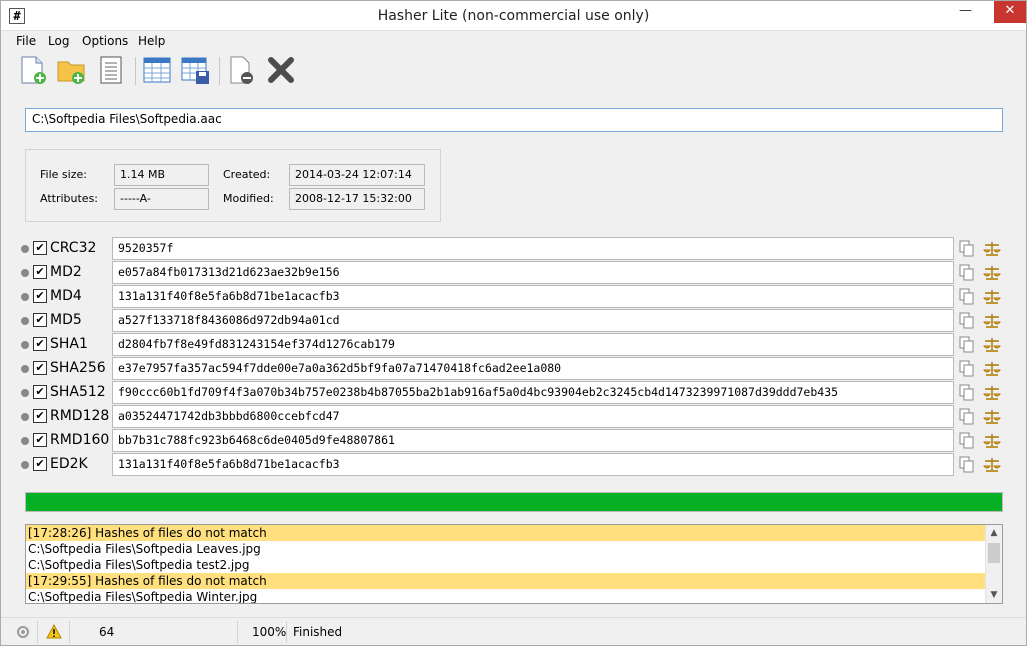 The width and height of the screenshot is (1027, 646). What do you see at coordinates (80, 440) in the screenshot?
I see `hash-algorithm-label: RMD160` at bounding box center [80, 440].